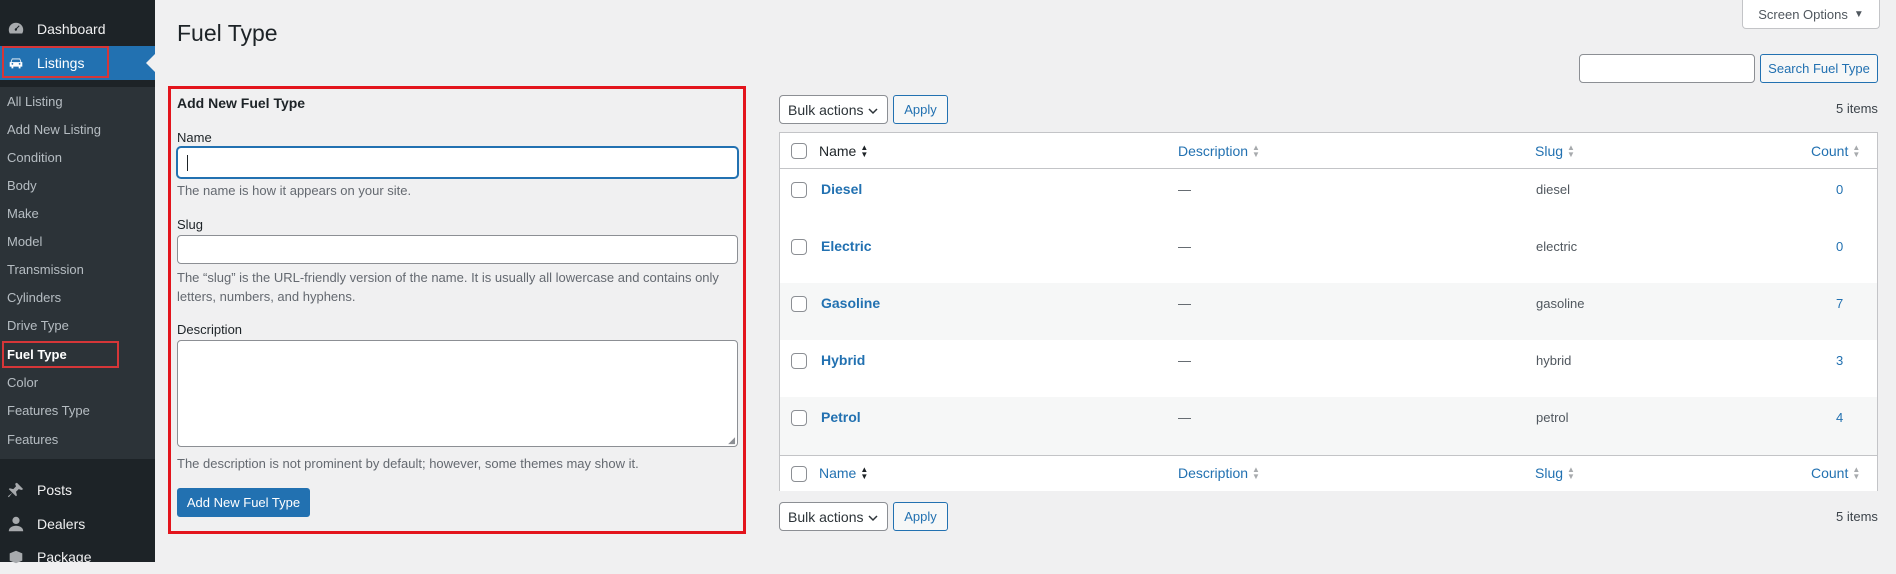  What do you see at coordinates (1835, 473) in the screenshot?
I see `column-footer-count: Count ▲ ▼` at bounding box center [1835, 473].